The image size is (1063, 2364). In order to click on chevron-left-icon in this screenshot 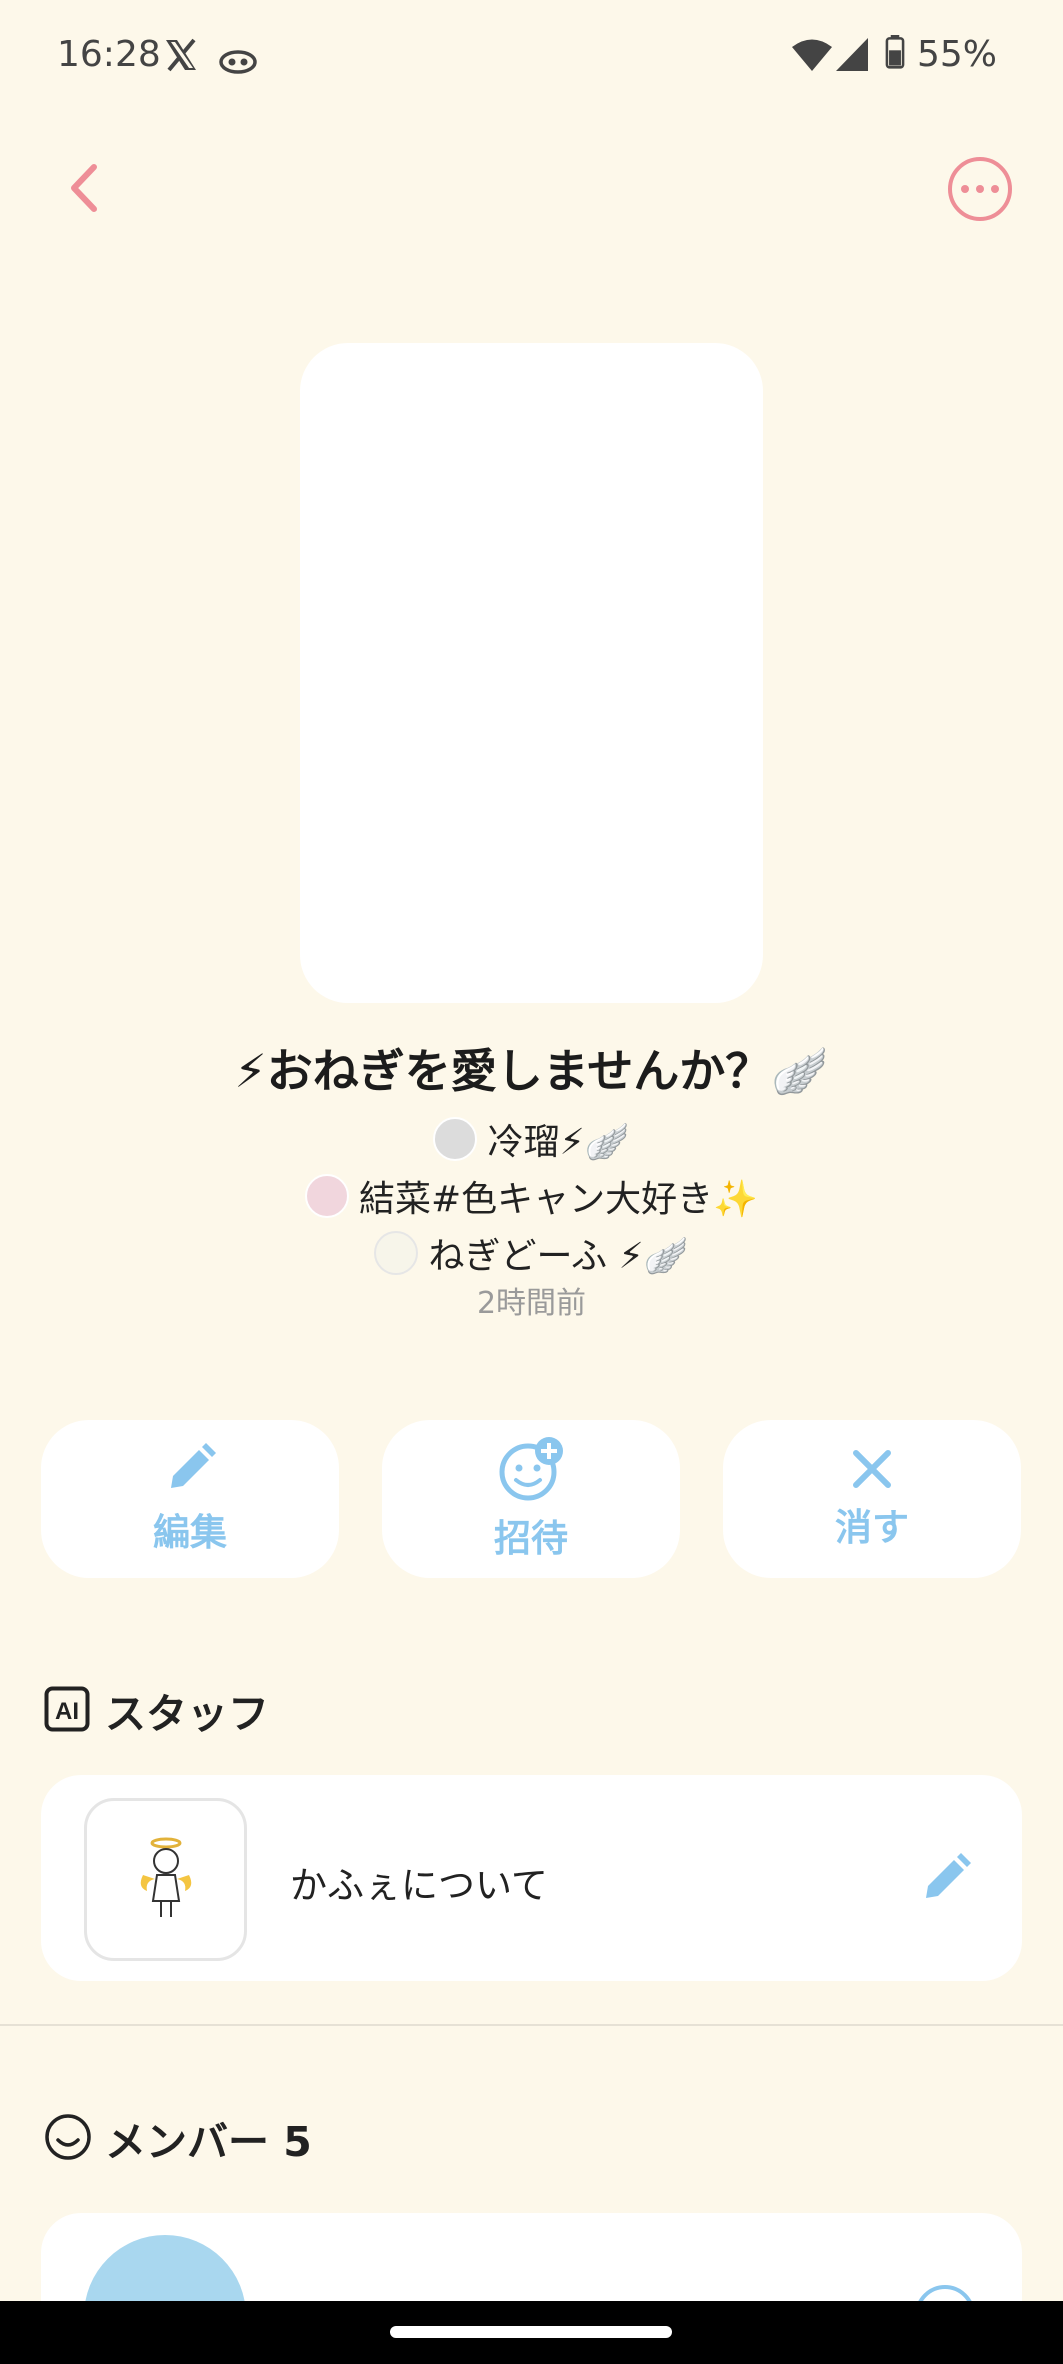, I will do `click(83, 187)`.